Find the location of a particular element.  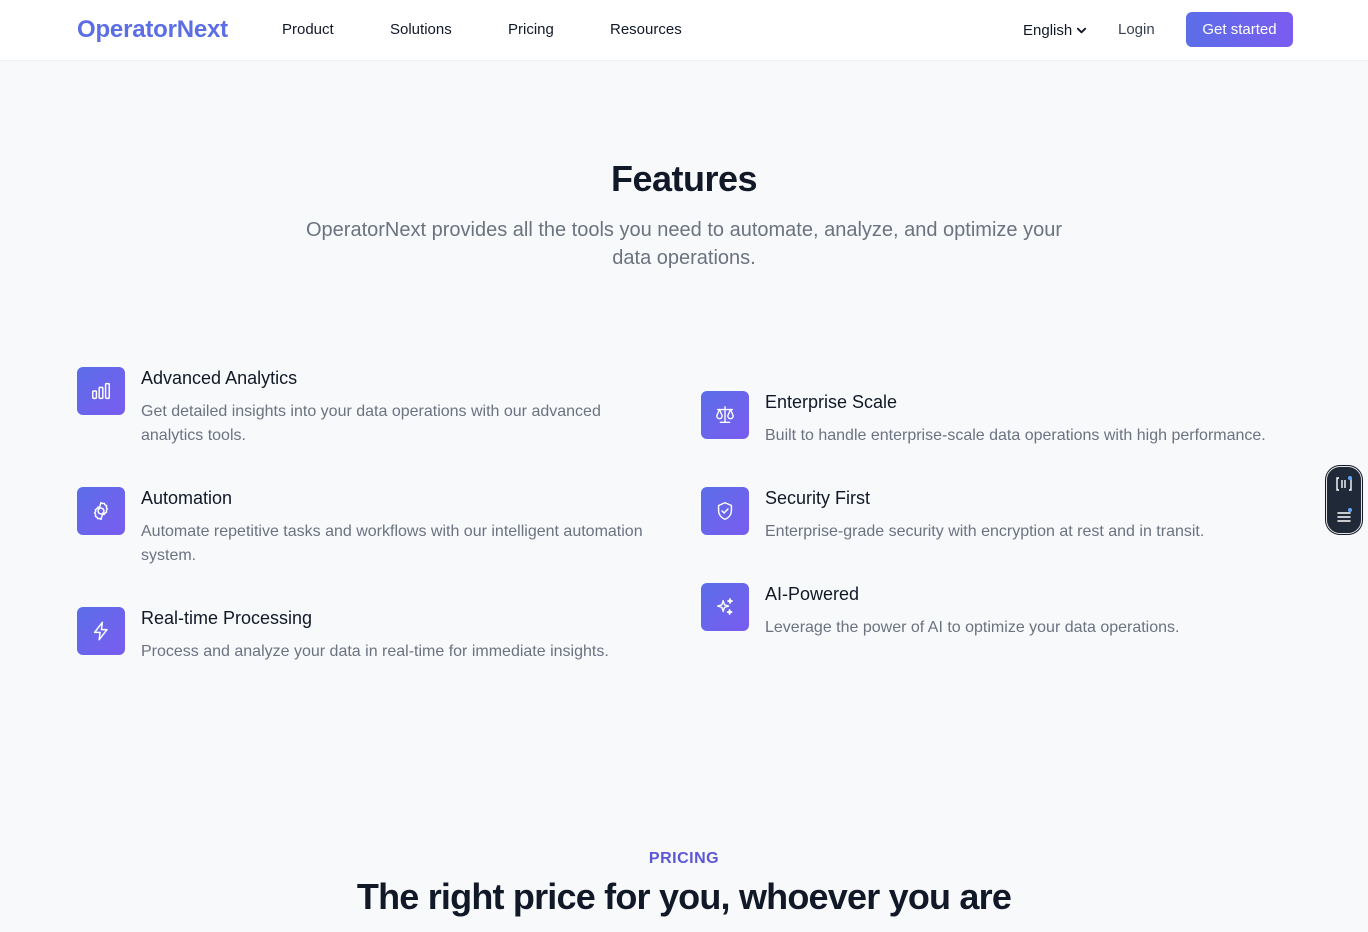

bar-chart-icon is located at coordinates (101, 391).